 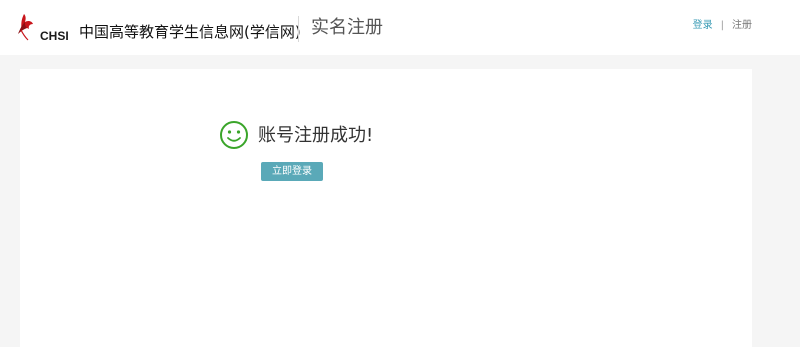 I want to click on page-title: 实名注册, so click(x=347, y=27).